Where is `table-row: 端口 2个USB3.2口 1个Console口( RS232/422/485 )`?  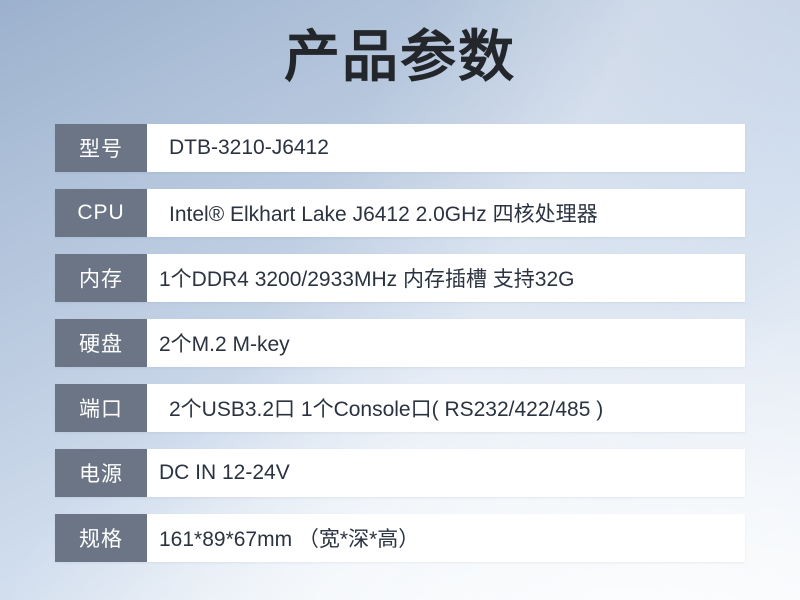
table-row: 端口 2个USB3.2口 1个Console口( RS232/422/485 ) is located at coordinates (400, 408).